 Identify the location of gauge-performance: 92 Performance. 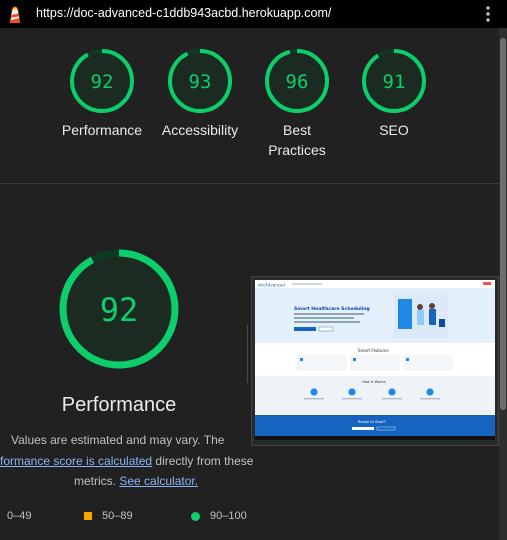
(102, 94).